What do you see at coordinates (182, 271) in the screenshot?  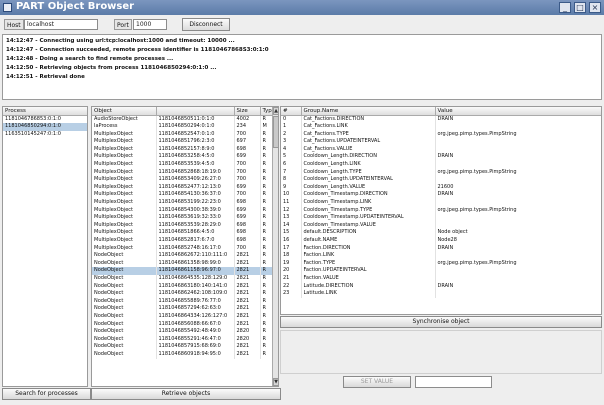 I see `object-row: NodeObject 1181046861158:96:97:0 2821 R` at bounding box center [182, 271].